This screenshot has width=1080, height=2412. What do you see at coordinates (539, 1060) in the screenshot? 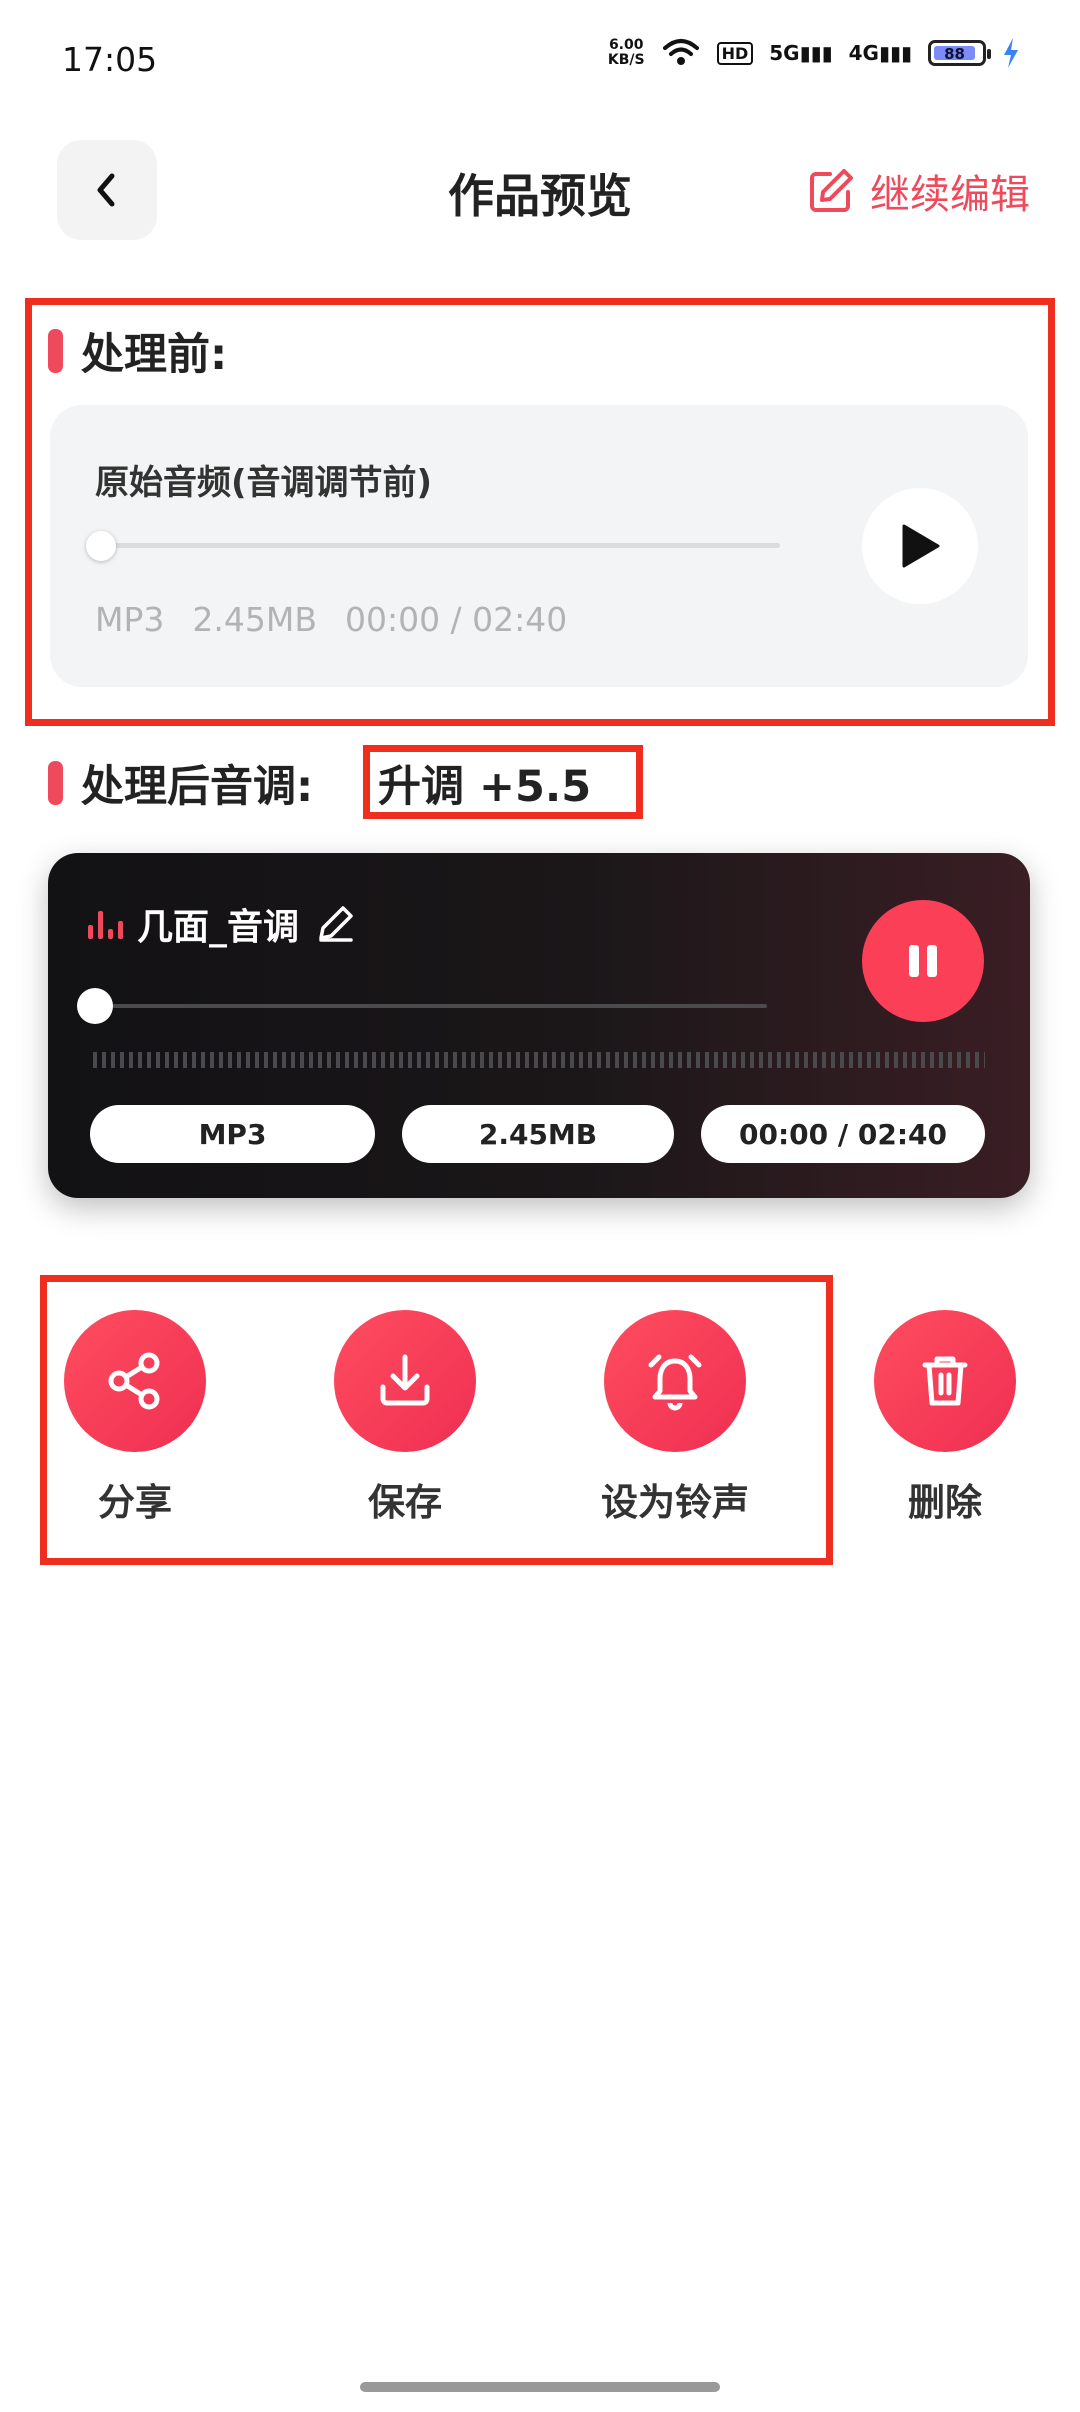
I see `waveform-strip` at bounding box center [539, 1060].